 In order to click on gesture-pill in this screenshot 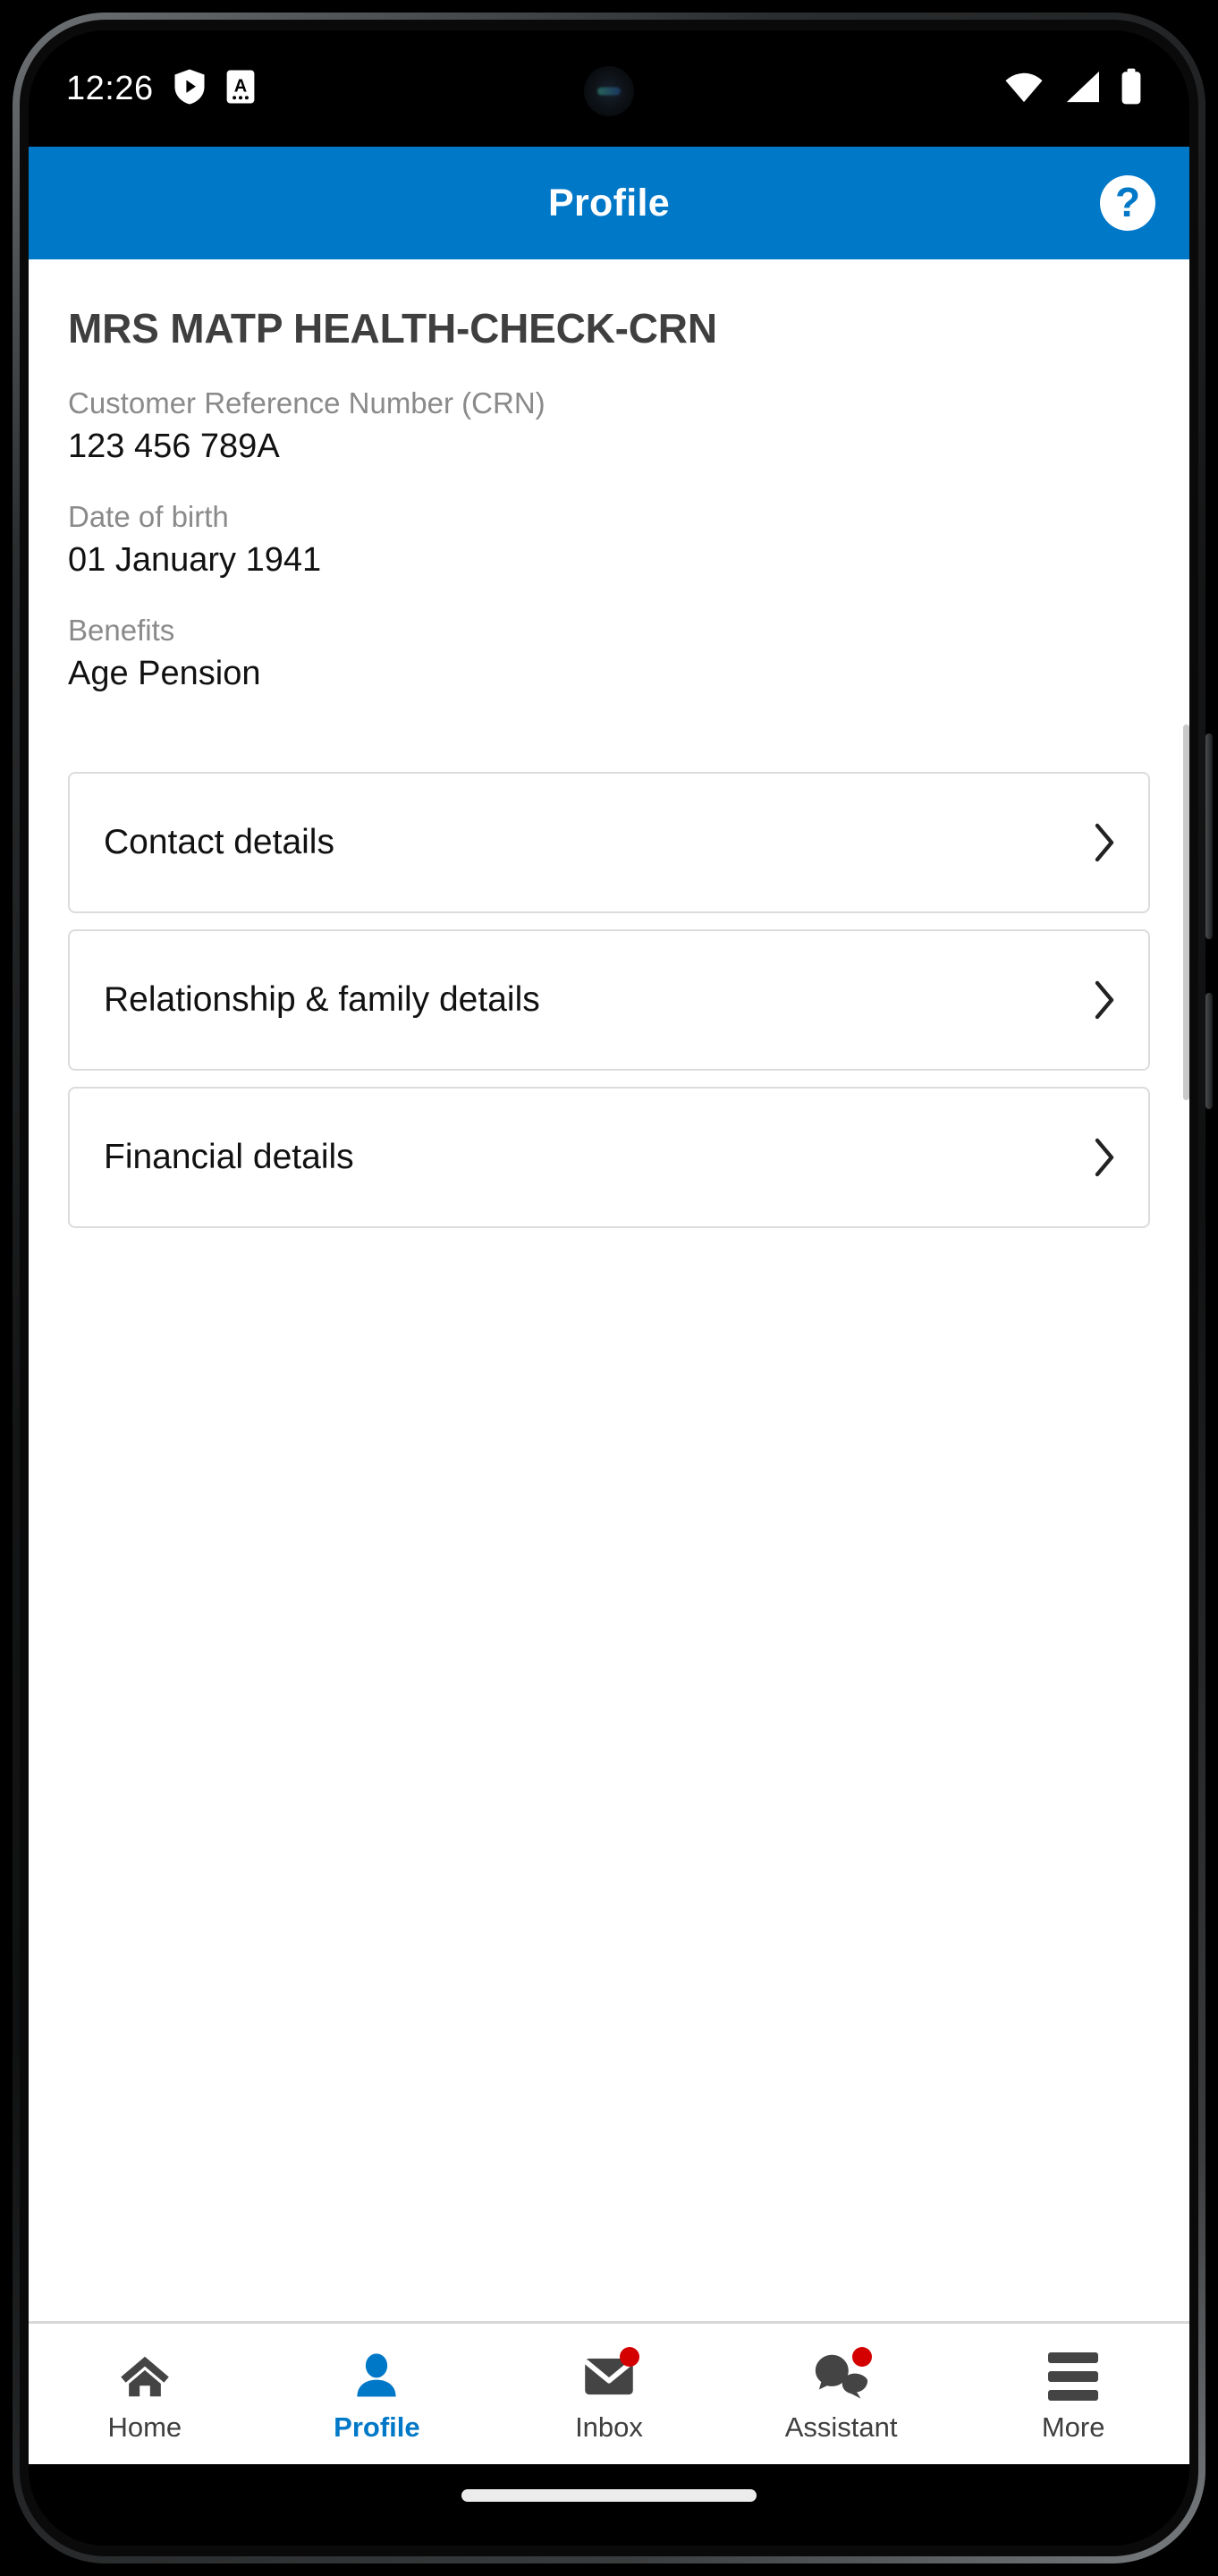, I will do `click(609, 2495)`.